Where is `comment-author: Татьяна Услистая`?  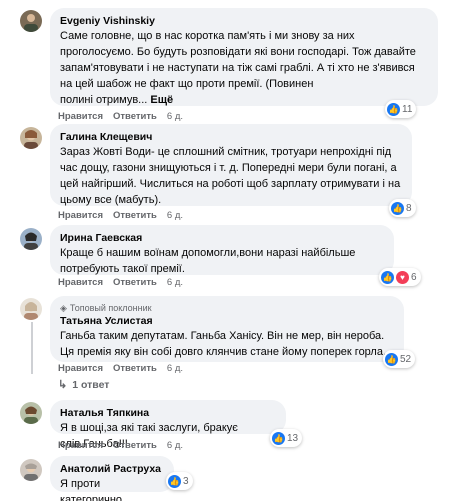 comment-author: Татьяна Услистая is located at coordinates (227, 321).